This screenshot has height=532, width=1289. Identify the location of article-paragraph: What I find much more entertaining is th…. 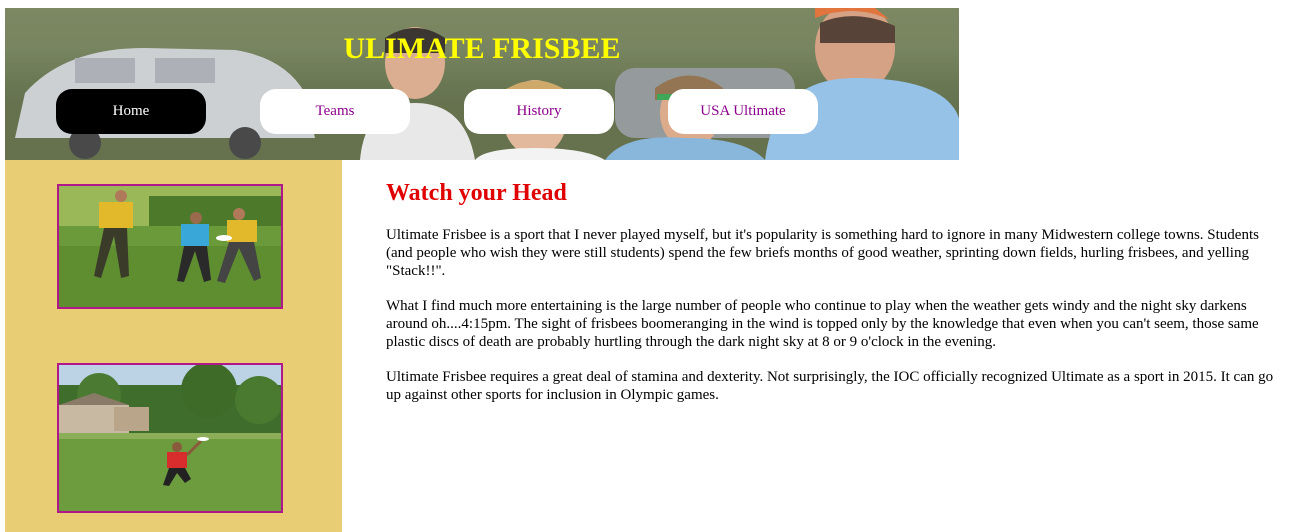
(822, 324).